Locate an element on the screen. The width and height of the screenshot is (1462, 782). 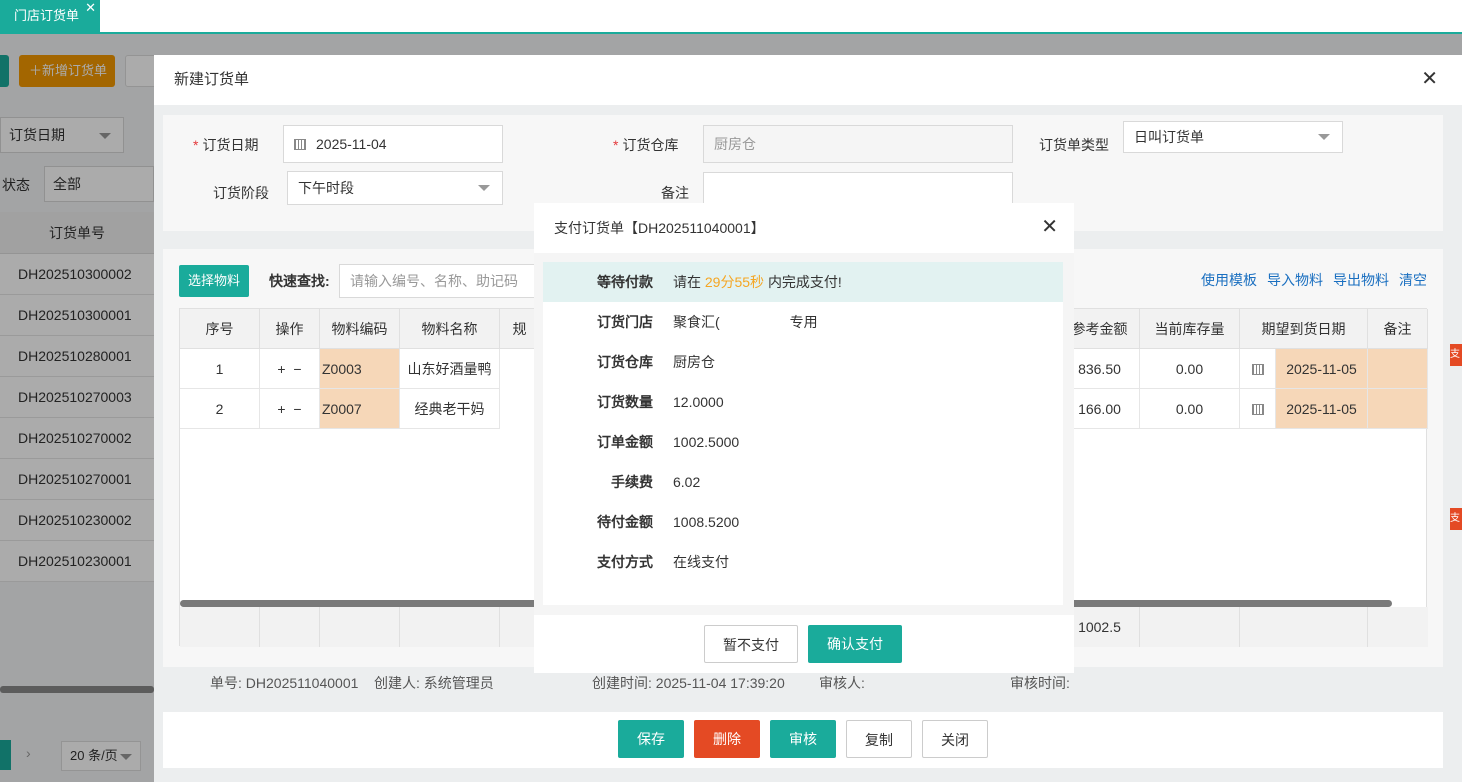
pay-row-method: 支付方式 在线支付 is located at coordinates (663, 562).